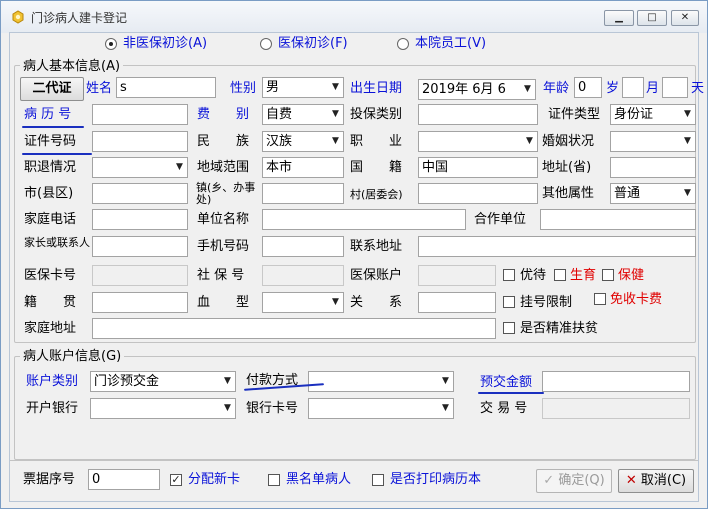 Image resolution: width=708 pixels, height=509 pixels. I want to click on limit-checkbox, so click(509, 302).